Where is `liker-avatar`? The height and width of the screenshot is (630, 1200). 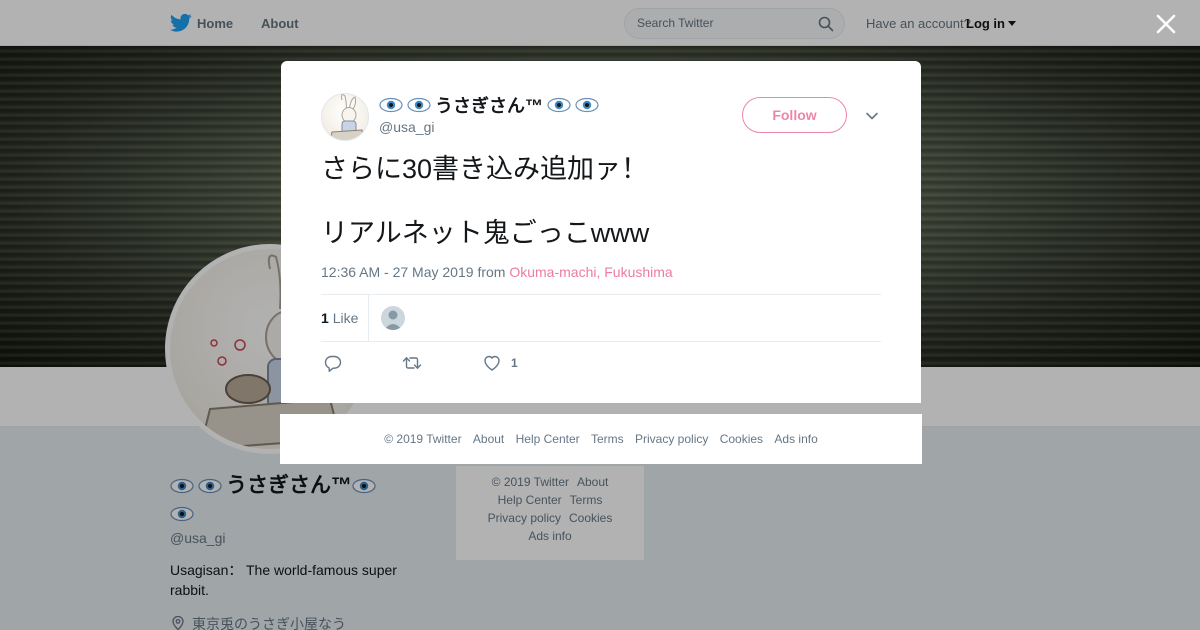
liker-avatar is located at coordinates (393, 318).